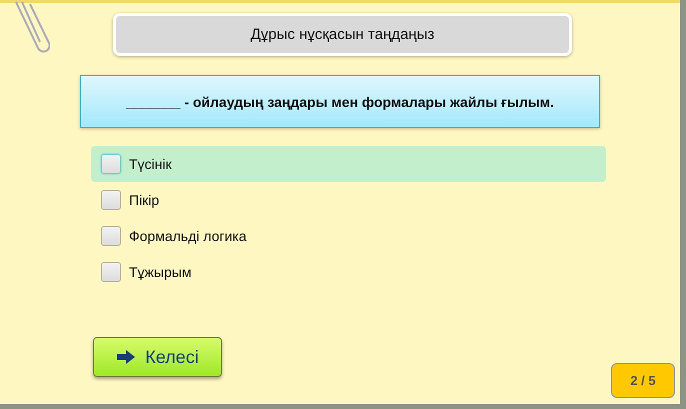 The height and width of the screenshot is (409, 686). I want to click on instruction-title: Дұрыс нұсқасын таңдаңыз, so click(342, 34).